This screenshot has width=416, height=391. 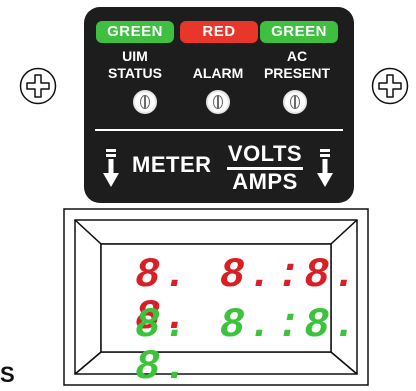 What do you see at coordinates (265, 153) in the screenshot?
I see `volts-label: VOLTS` at bounding box center [265, 153].